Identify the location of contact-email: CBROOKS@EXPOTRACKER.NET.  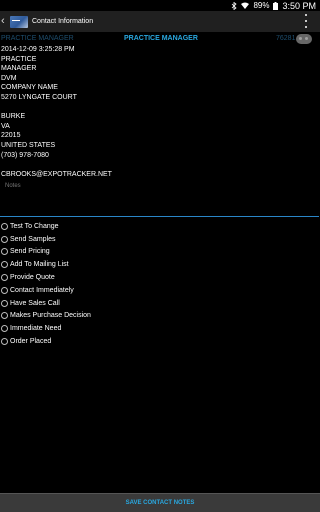
(56, 174).